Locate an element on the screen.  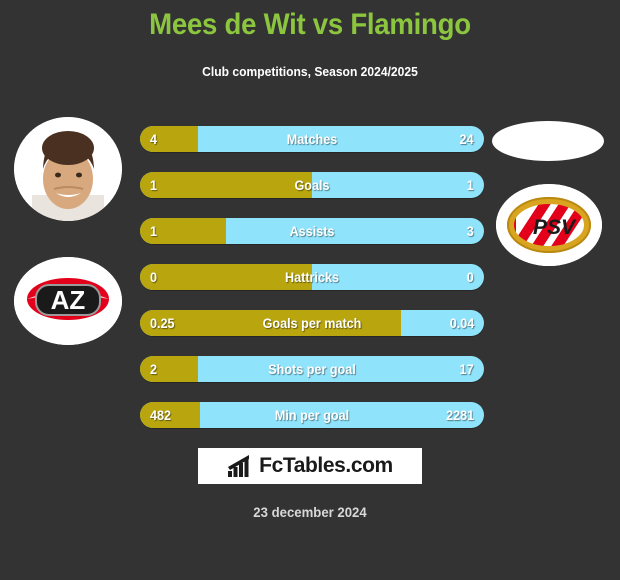
left-value: 4 is located at coordinates (154, 139).